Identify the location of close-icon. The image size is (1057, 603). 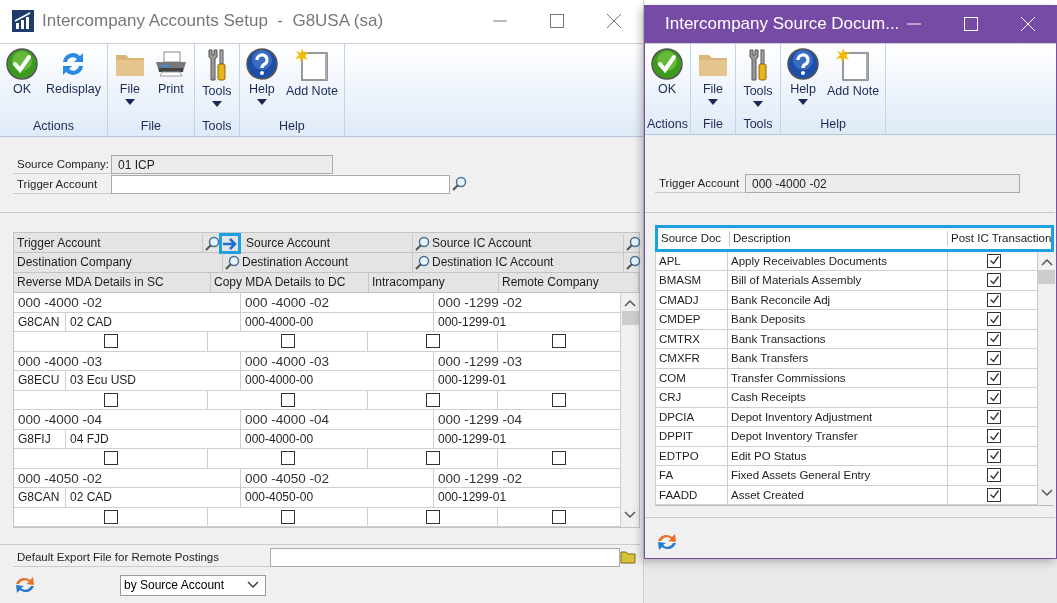
(614, 21).